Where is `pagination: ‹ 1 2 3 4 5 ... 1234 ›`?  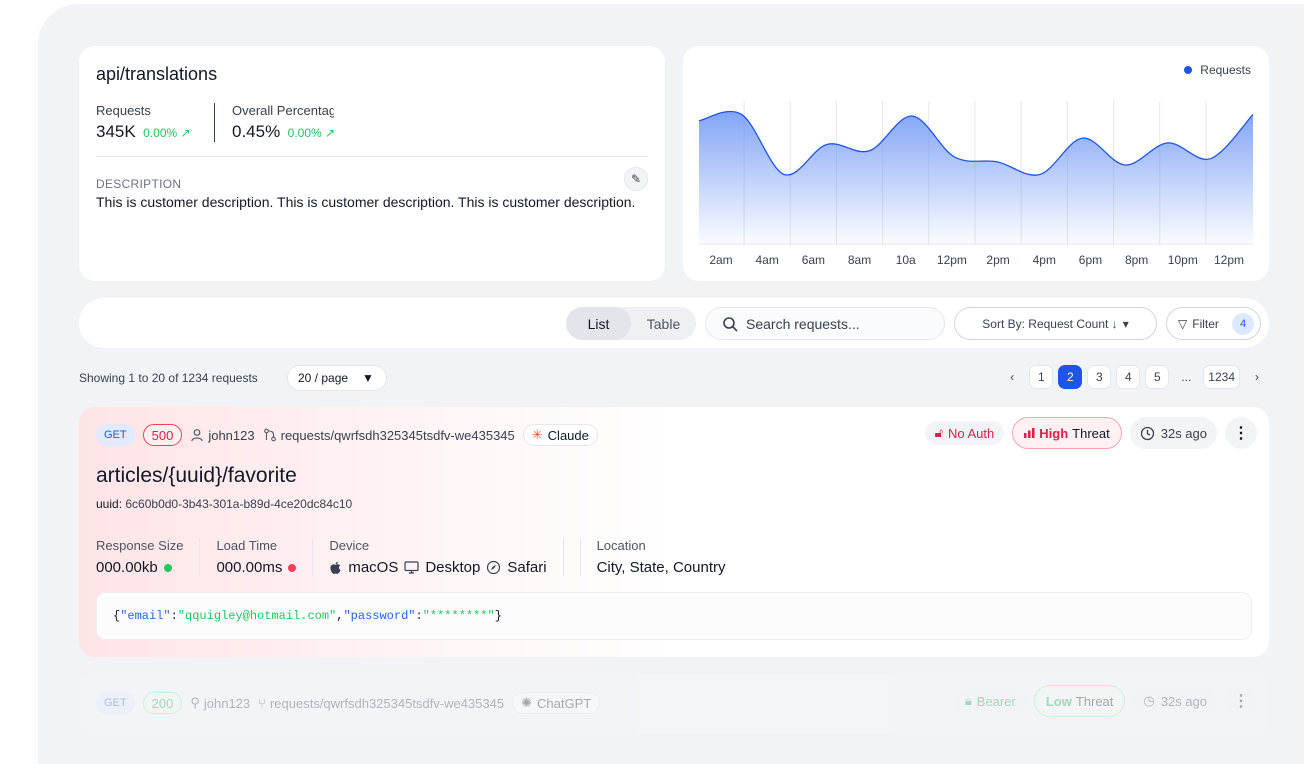
pagination: ‹ 1 2 3 4 5 ... 1234 › is located at coordinates (1134, 377).